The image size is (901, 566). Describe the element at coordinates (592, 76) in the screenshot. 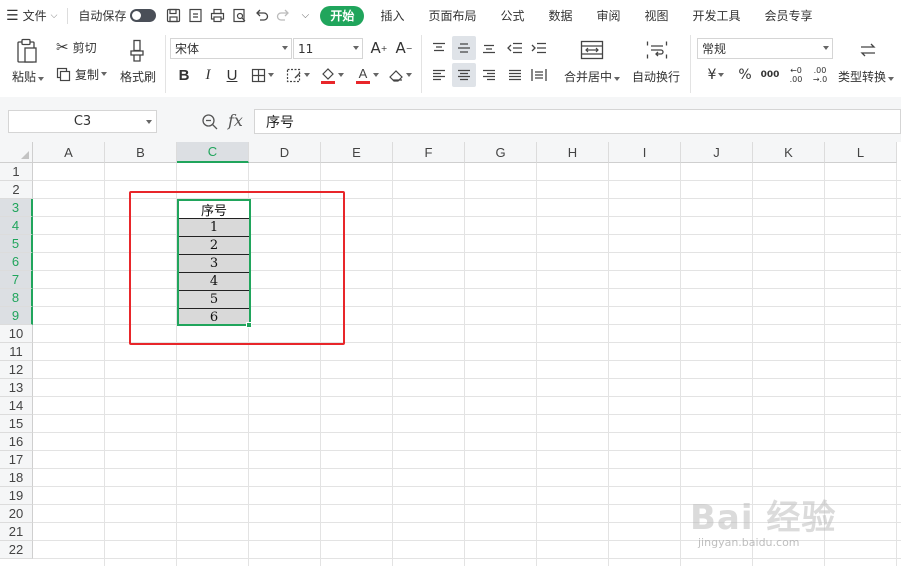

I see `merge-center-button: 合并居中` at that location.